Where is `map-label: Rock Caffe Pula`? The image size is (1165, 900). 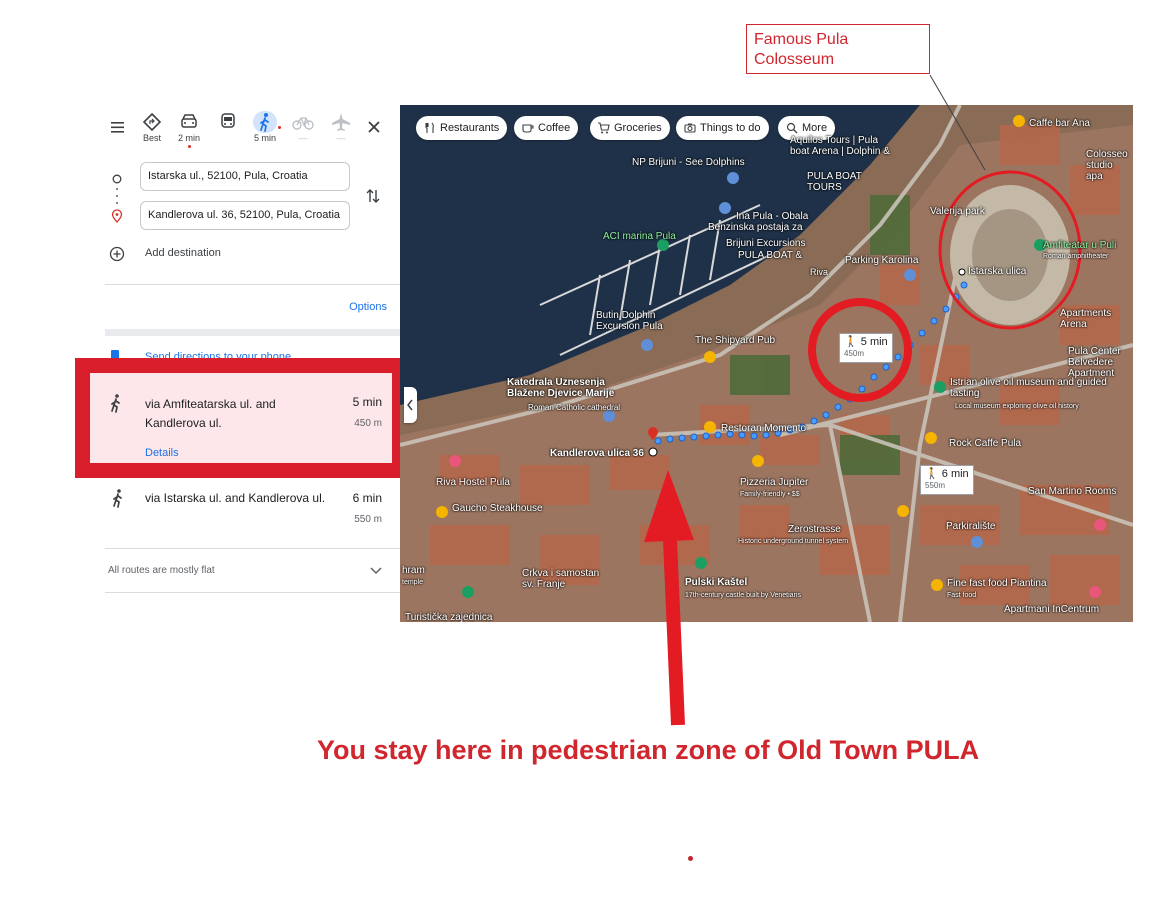 map-label: Rock Caffe Pula is located at coordinates (985, 443).